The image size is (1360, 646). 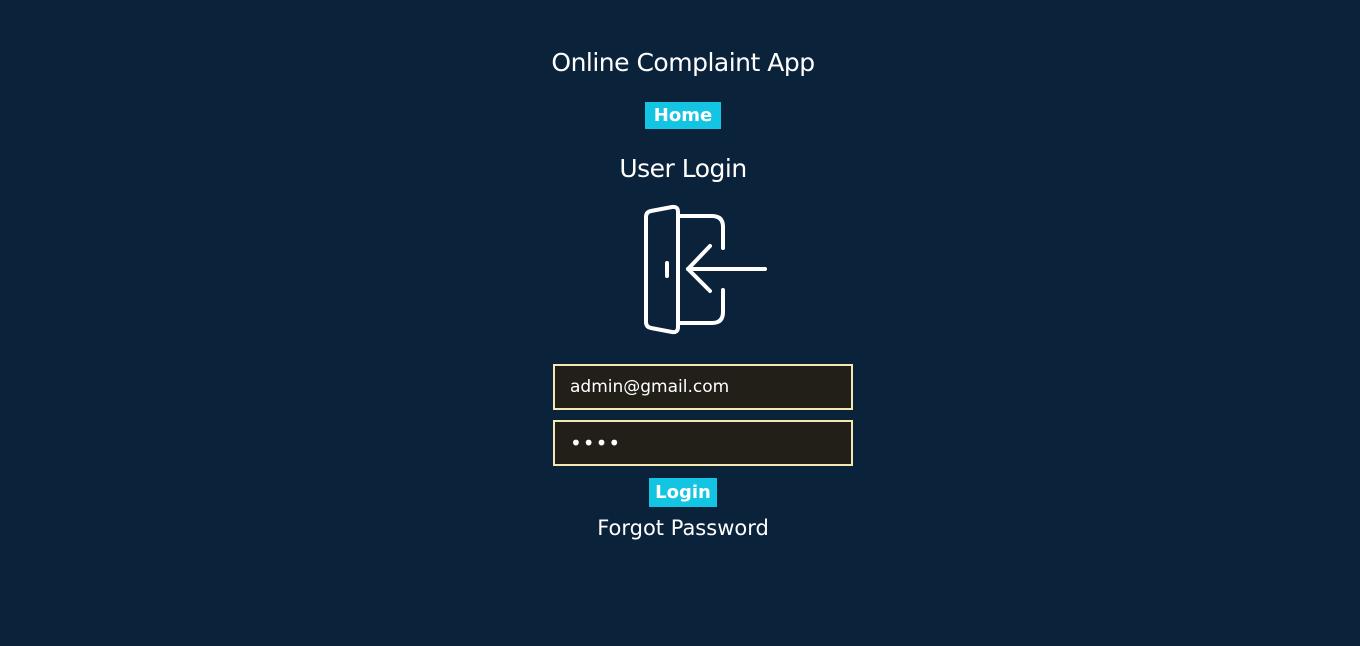 What do you see at coordinates (683, 115) in the screenshot?
I see `home-button: Home` at bounding box center [683, 115].